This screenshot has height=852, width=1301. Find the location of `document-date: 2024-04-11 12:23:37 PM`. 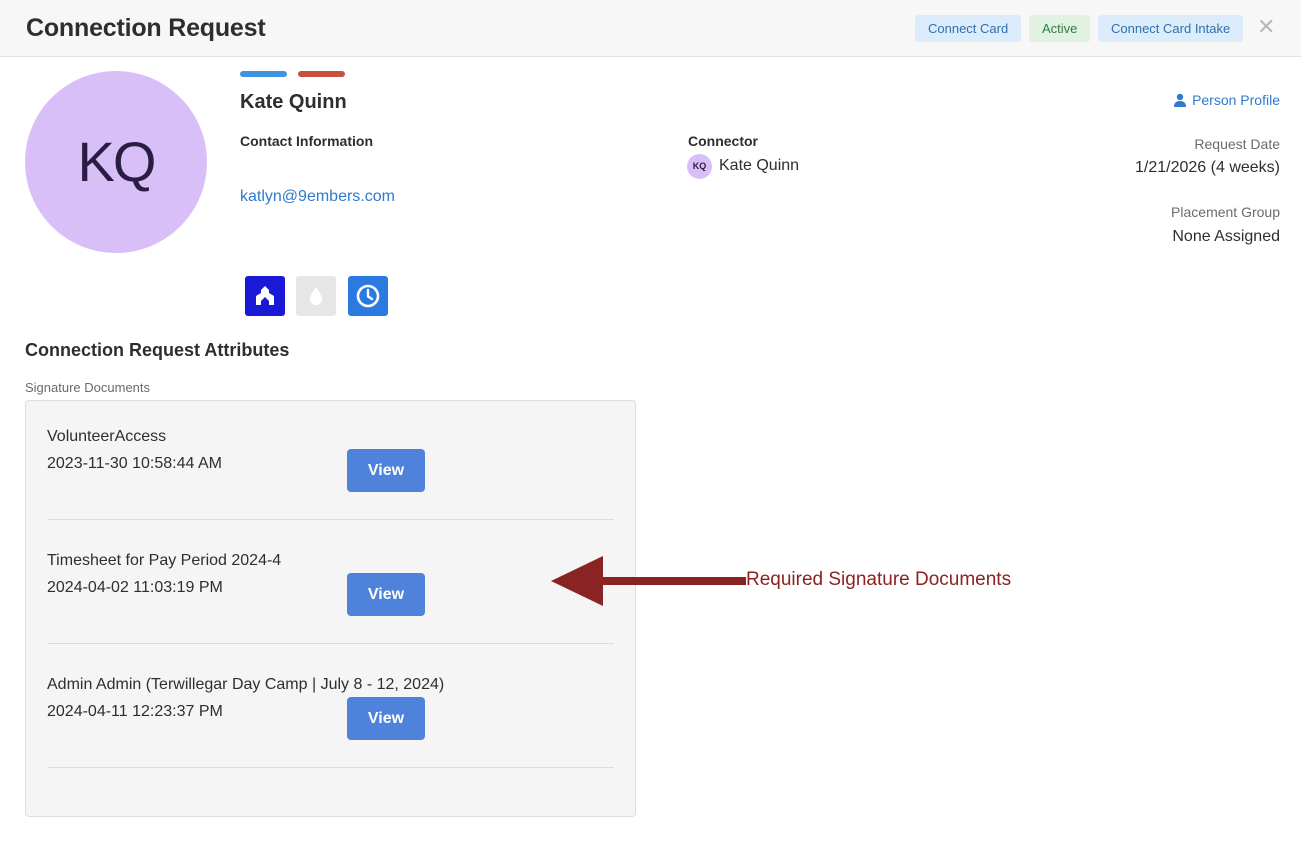

document-date: 2024-04-11 12:23:37 PM is located at coordinates (135, 711).